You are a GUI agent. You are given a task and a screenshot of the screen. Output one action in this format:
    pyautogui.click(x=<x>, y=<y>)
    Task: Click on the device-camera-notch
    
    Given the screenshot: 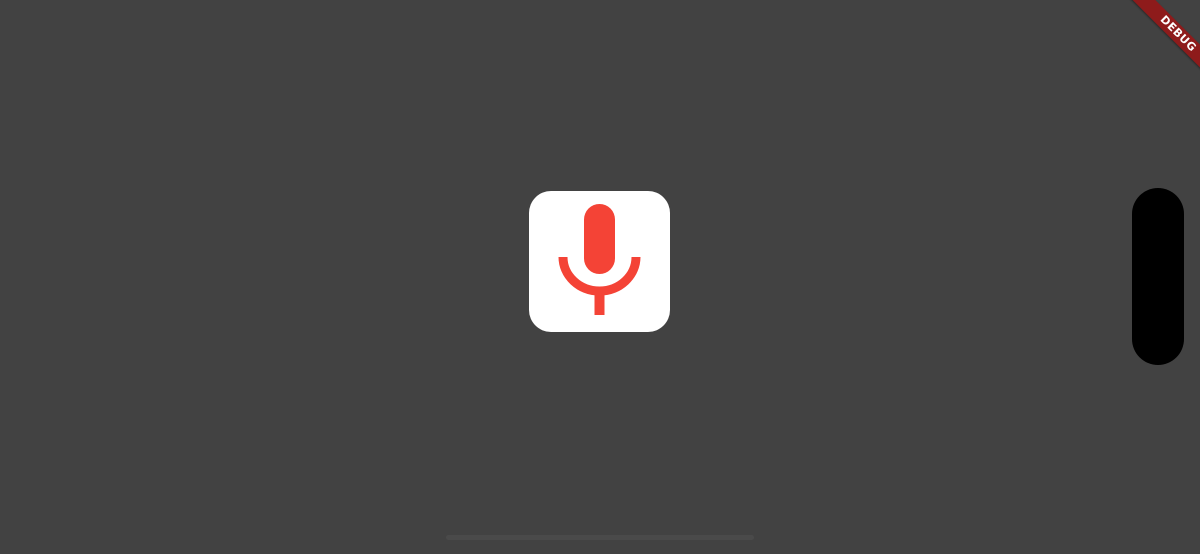 What is the action you would take?
    pyautogui.click(x=1158, y=276)
    